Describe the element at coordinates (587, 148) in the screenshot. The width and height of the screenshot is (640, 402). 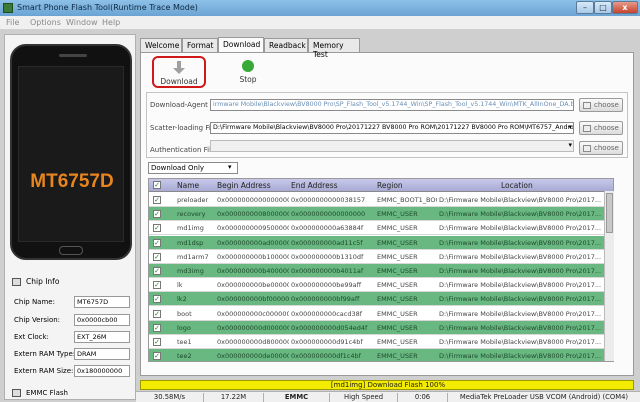
I see `folder-icon` at that location.